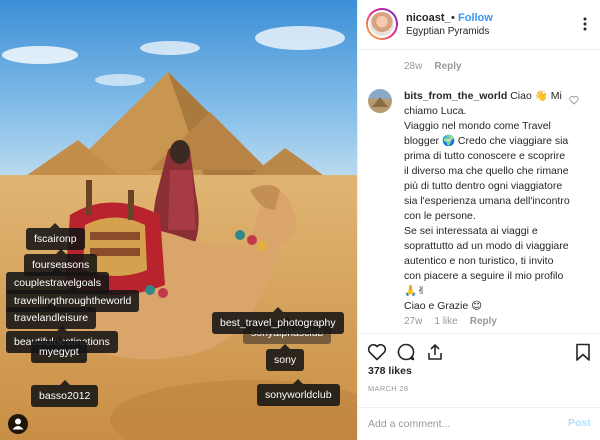 This screenshot has width=600, height=440. I want to click on photo-tag: sonyworldclub, so click(298, 392).